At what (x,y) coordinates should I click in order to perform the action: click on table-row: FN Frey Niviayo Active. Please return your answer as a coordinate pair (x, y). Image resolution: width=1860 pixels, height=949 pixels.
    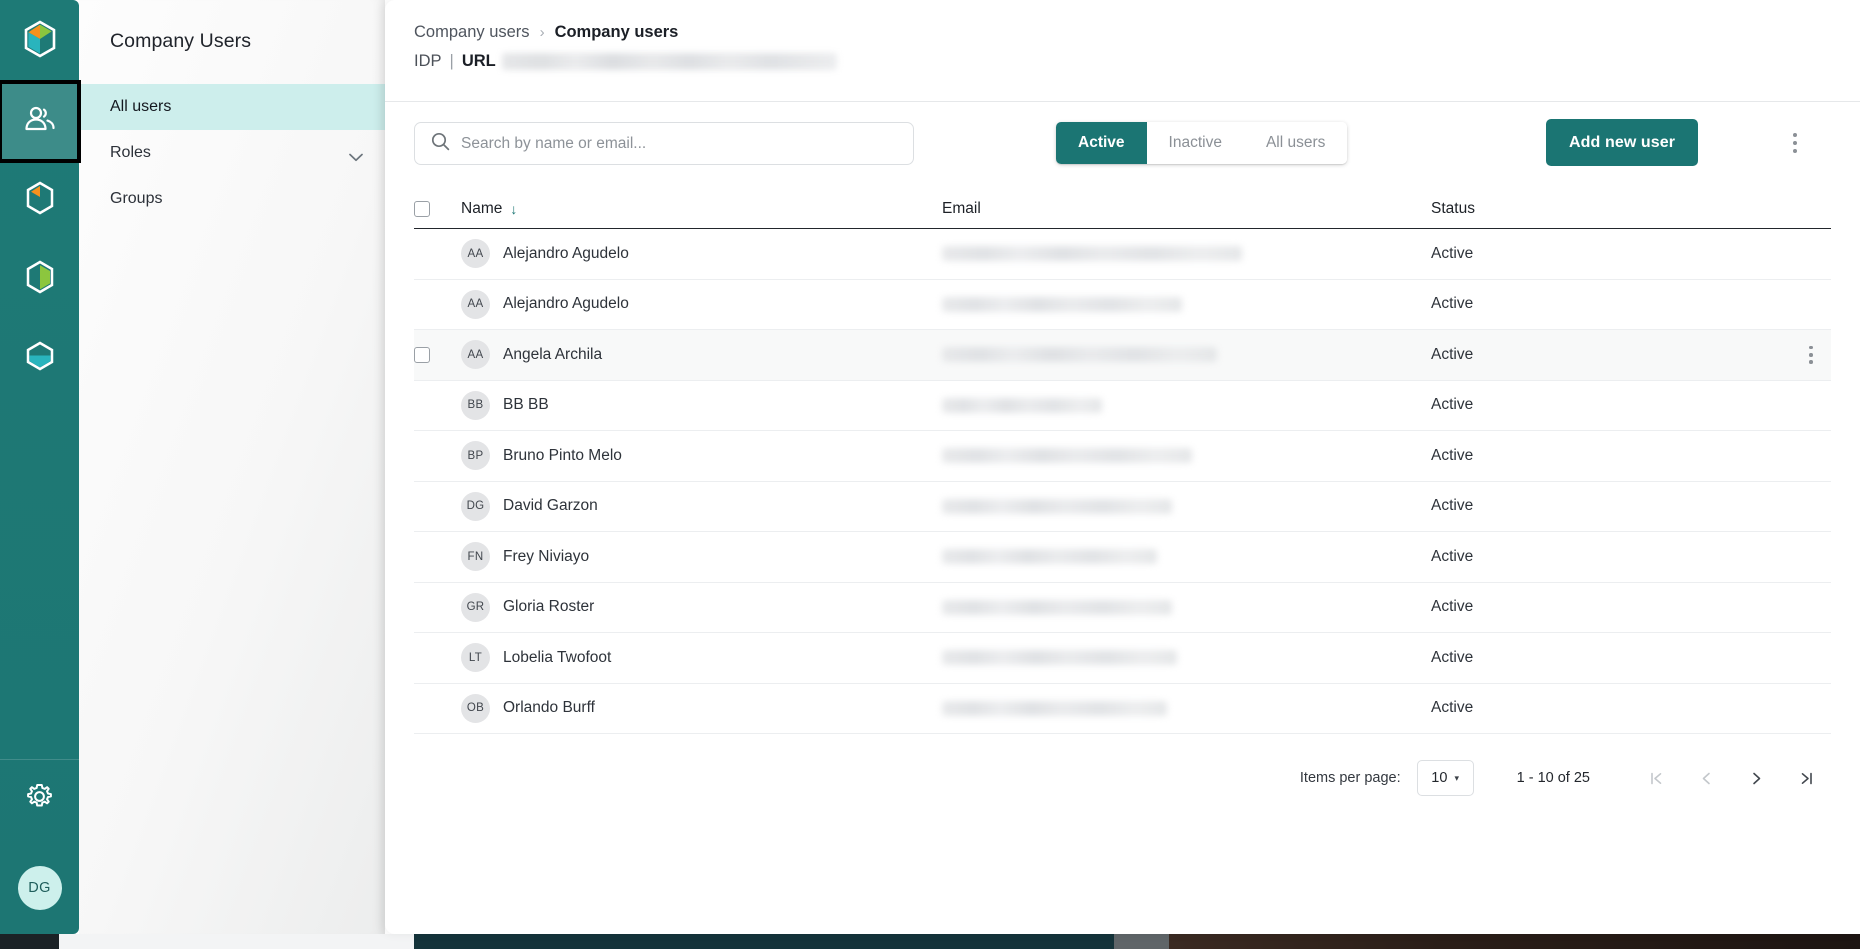
    Looking at the image, I should click on (1122, 557).